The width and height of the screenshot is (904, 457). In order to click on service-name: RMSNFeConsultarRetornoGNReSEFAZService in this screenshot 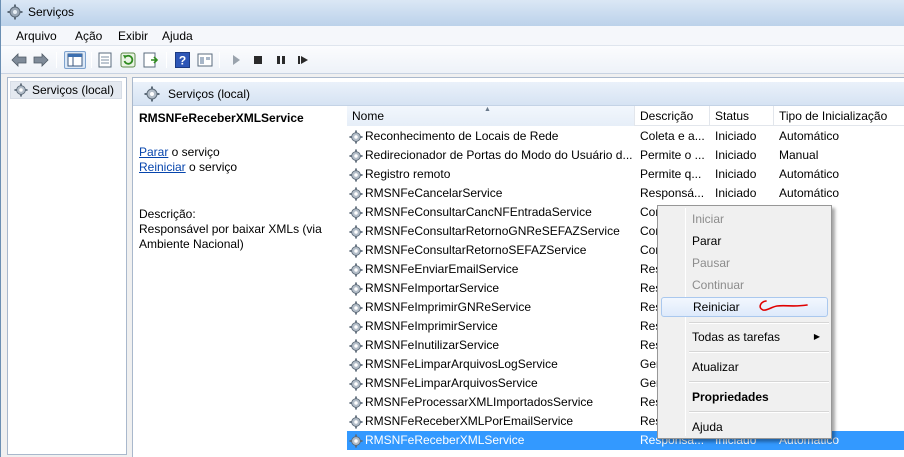, I will do `click(492, 231)`.